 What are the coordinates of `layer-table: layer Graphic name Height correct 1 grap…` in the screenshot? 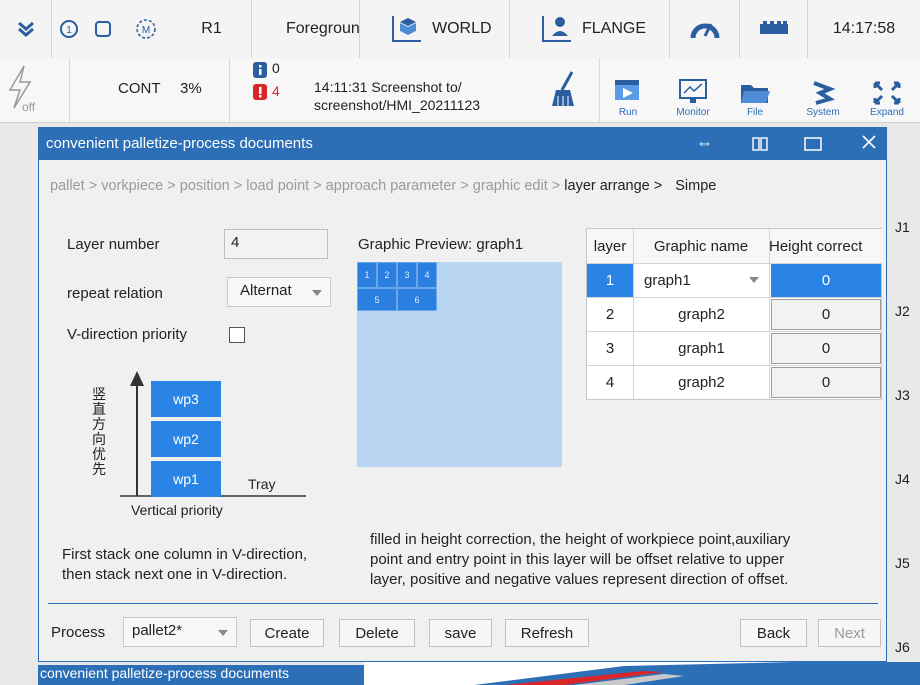 It's located at (734, 314).